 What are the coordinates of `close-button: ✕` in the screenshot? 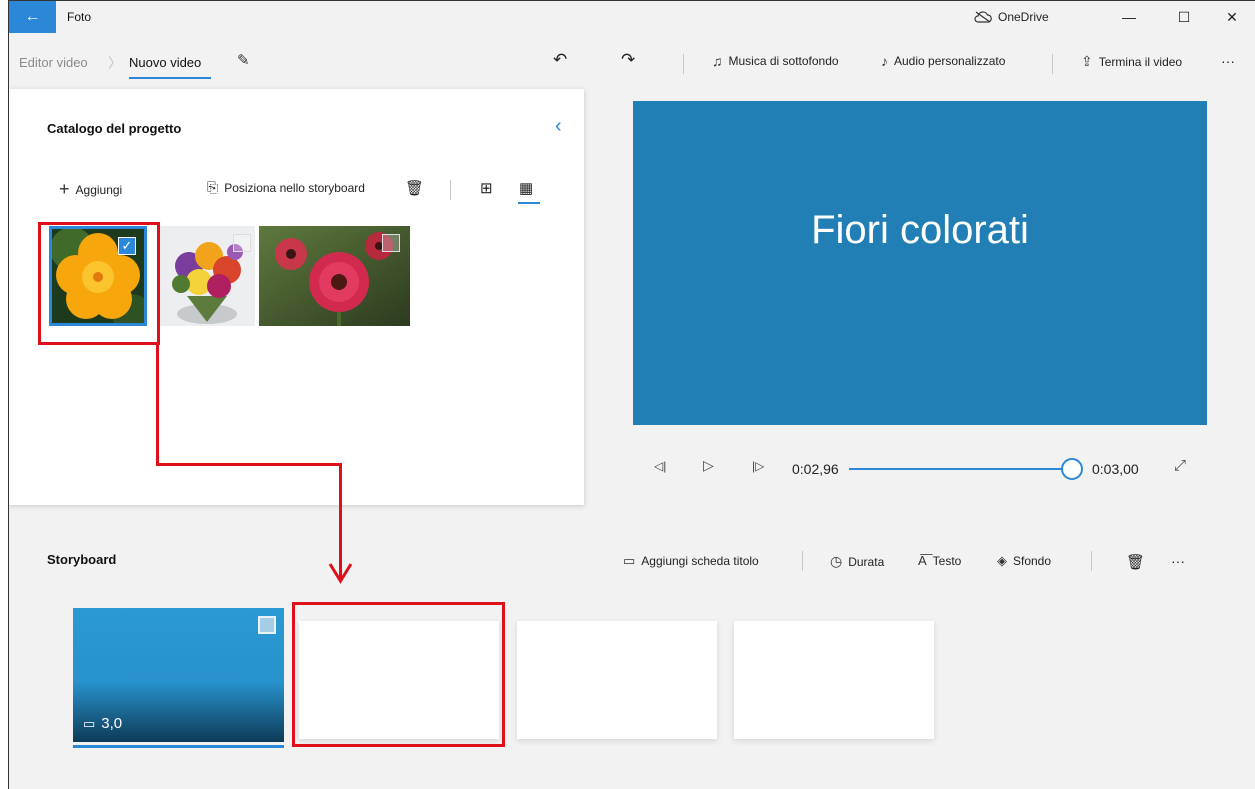 It's located at (1232, 17).